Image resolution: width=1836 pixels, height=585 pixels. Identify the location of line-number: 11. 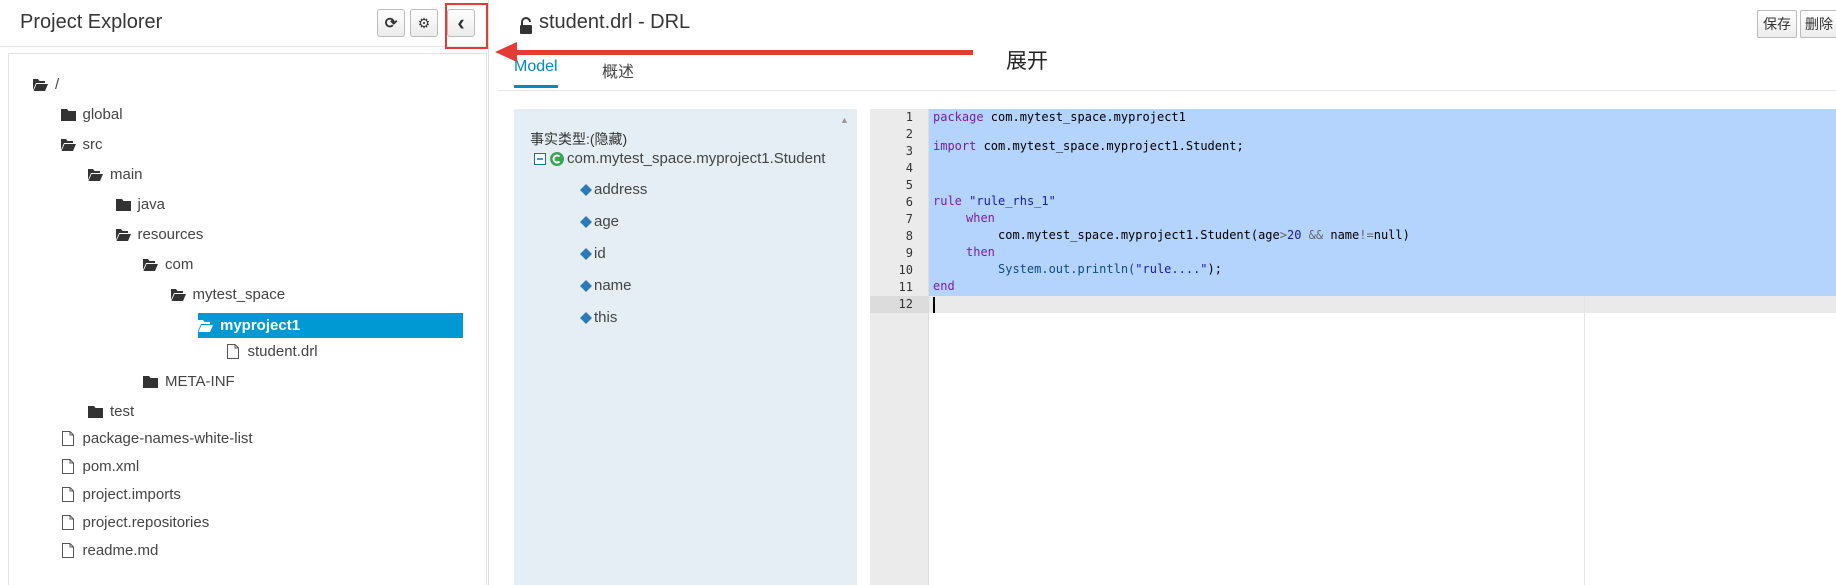
(905, 287).